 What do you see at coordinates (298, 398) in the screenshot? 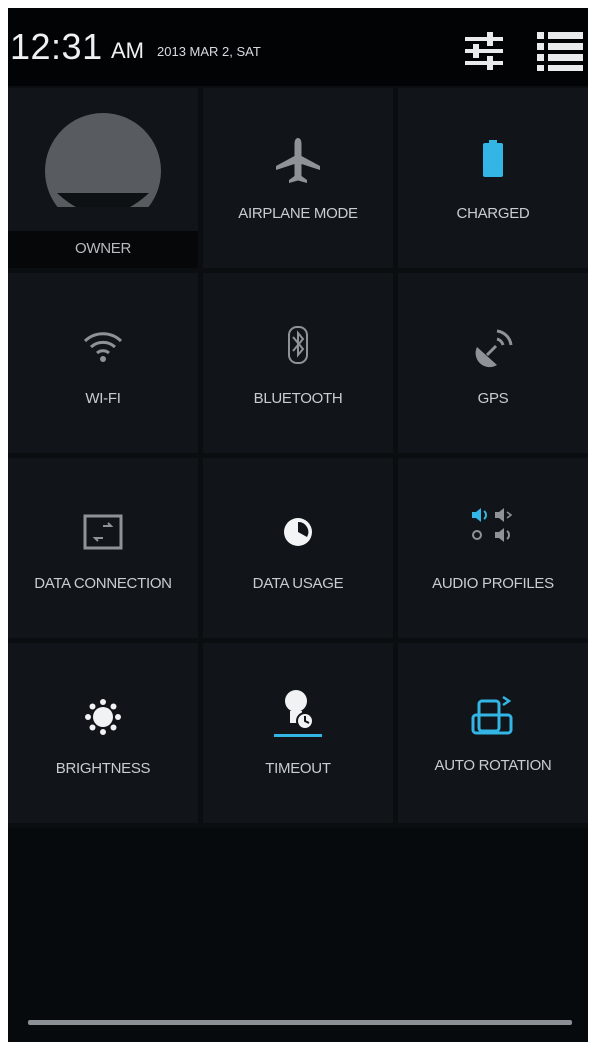
I see `tile-label: BLUETOOTH` at bounding box center [298, 398].